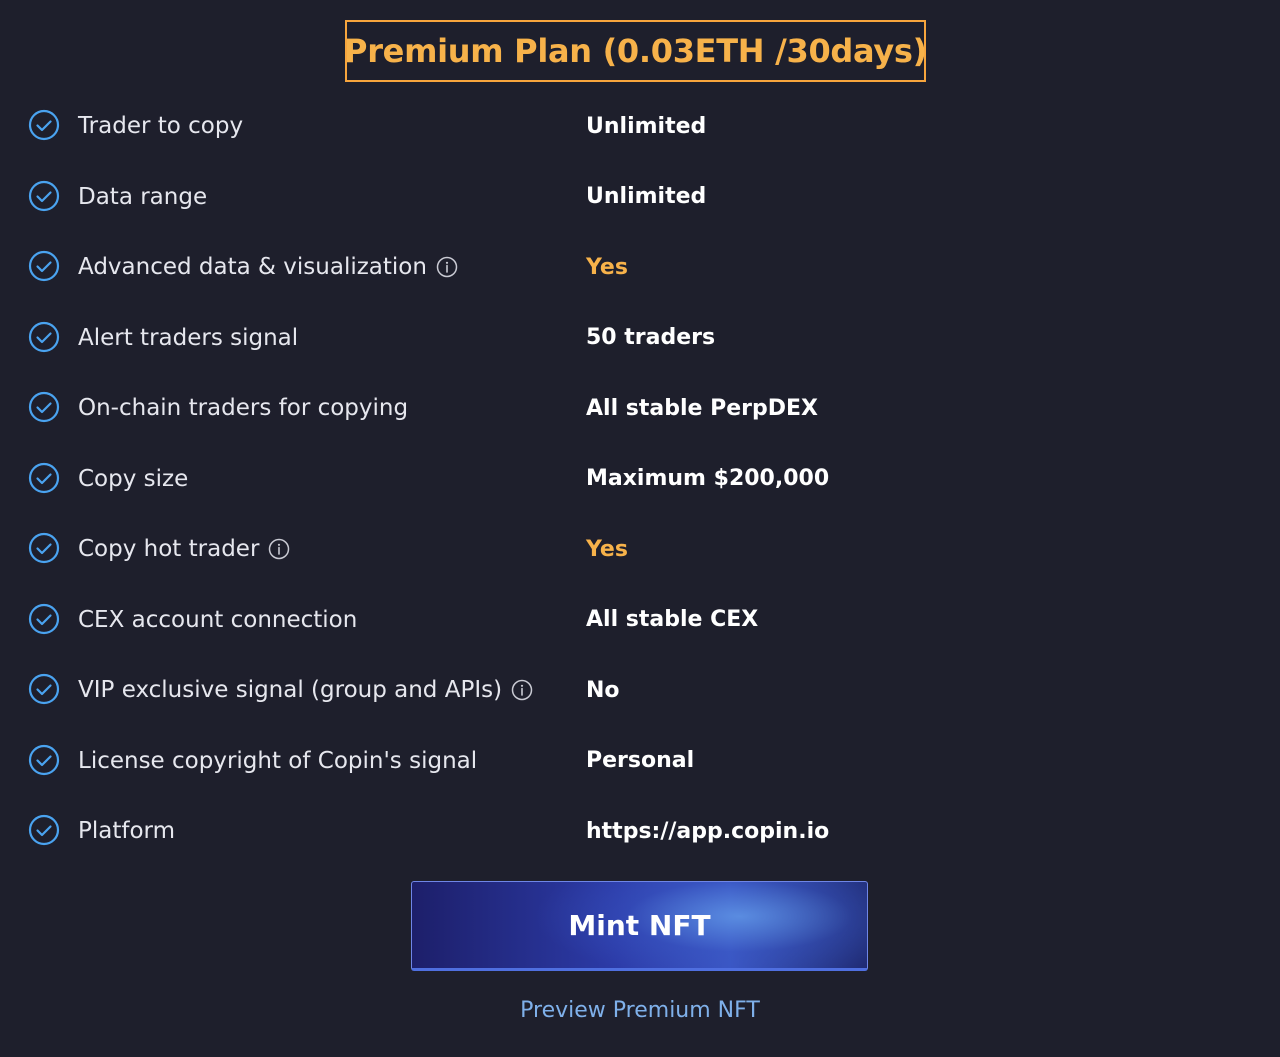 The image size is (1280, 1057). Describe the element at coordinates (640, 1010) in the screenshot. I see `preview-premium-nft-link: Preview Premium NFT` at that location.